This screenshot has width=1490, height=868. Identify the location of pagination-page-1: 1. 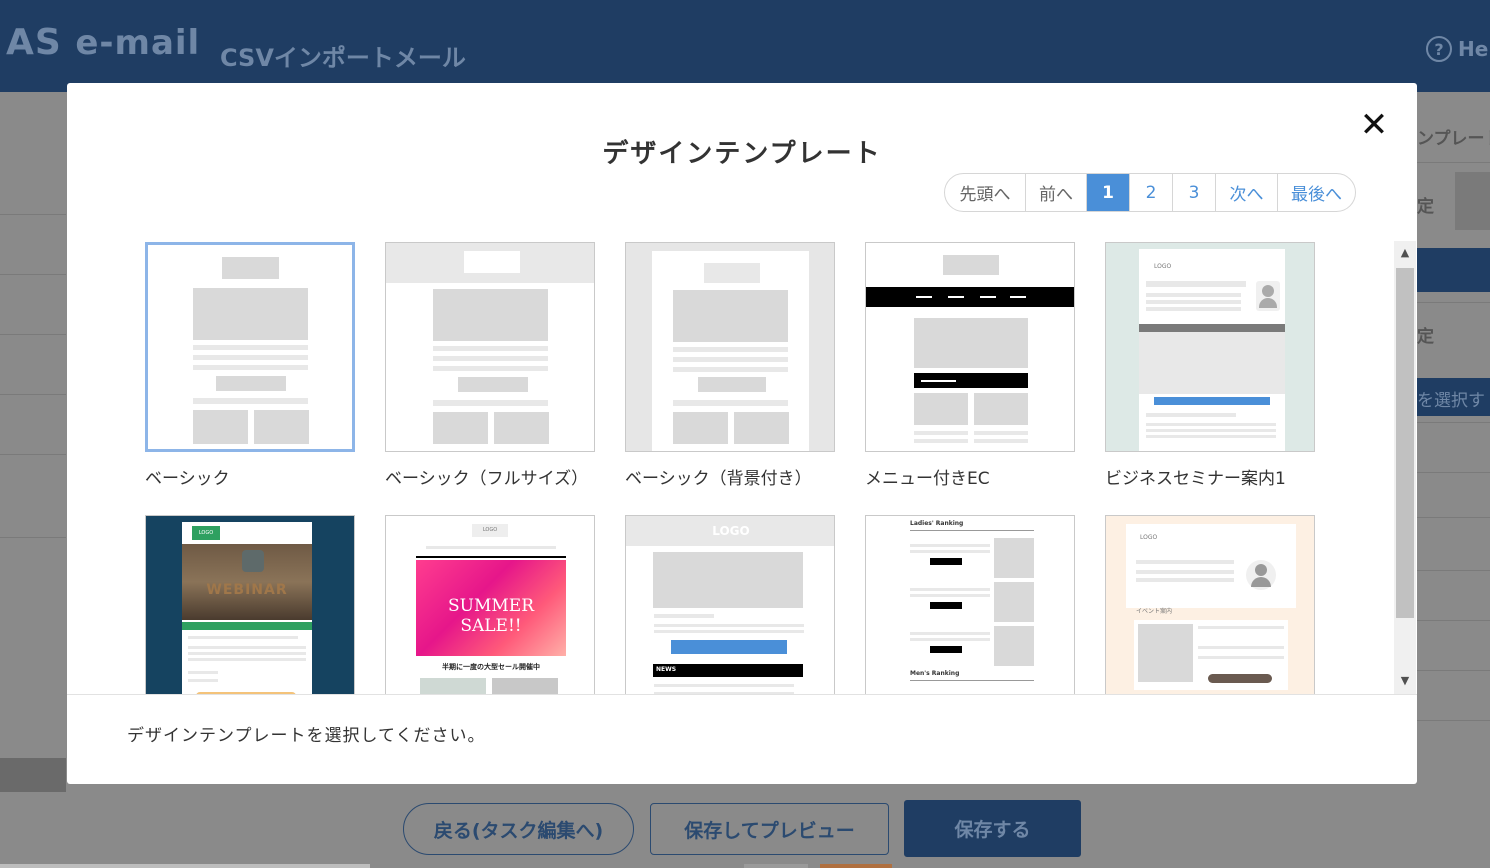
(1107, 192).